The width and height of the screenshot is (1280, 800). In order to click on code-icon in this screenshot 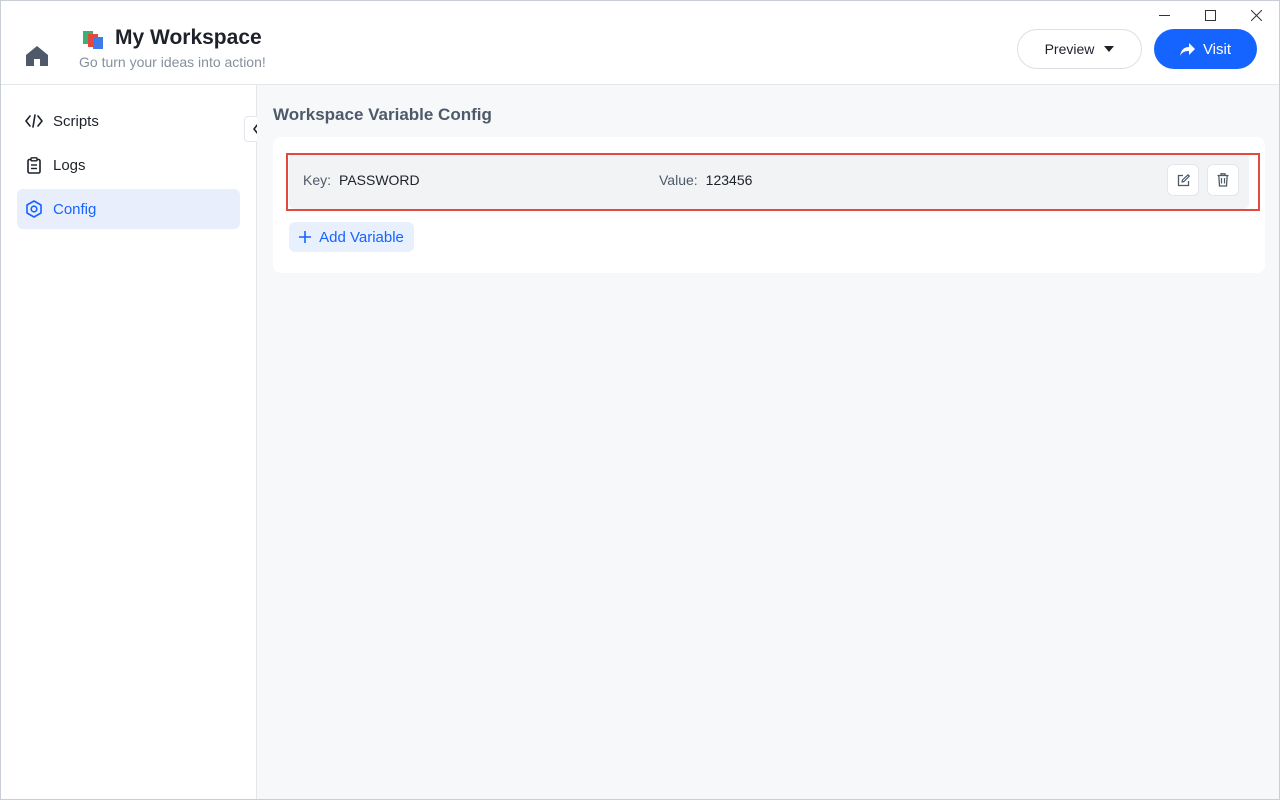, I will do `click(34, 121)`.